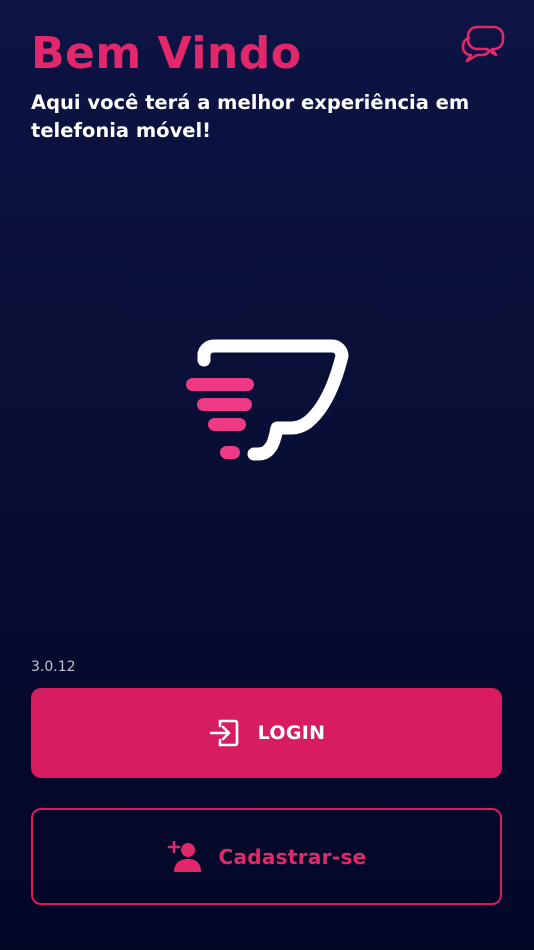 The image size is (534, 950). I want to click on app-version: 3.0.12, so click(53, 667).